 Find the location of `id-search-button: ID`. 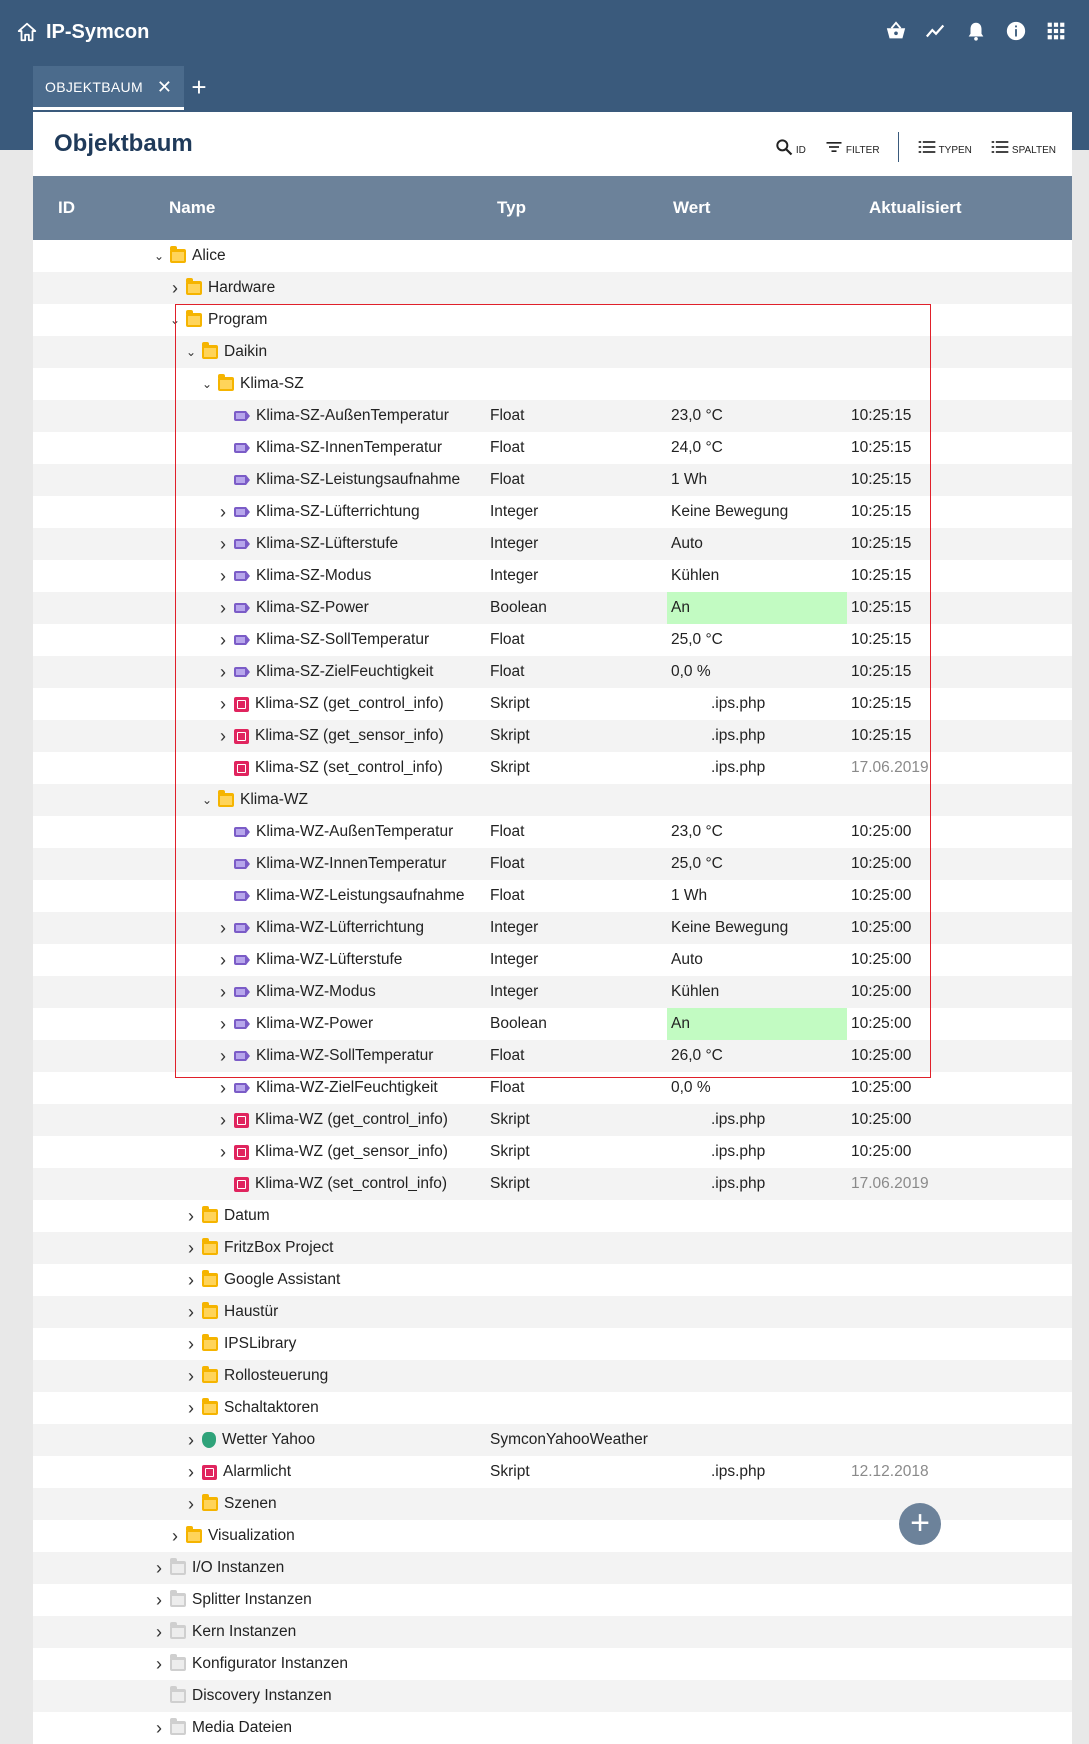

id-search-button: ID is located at coordinates (790, 147).